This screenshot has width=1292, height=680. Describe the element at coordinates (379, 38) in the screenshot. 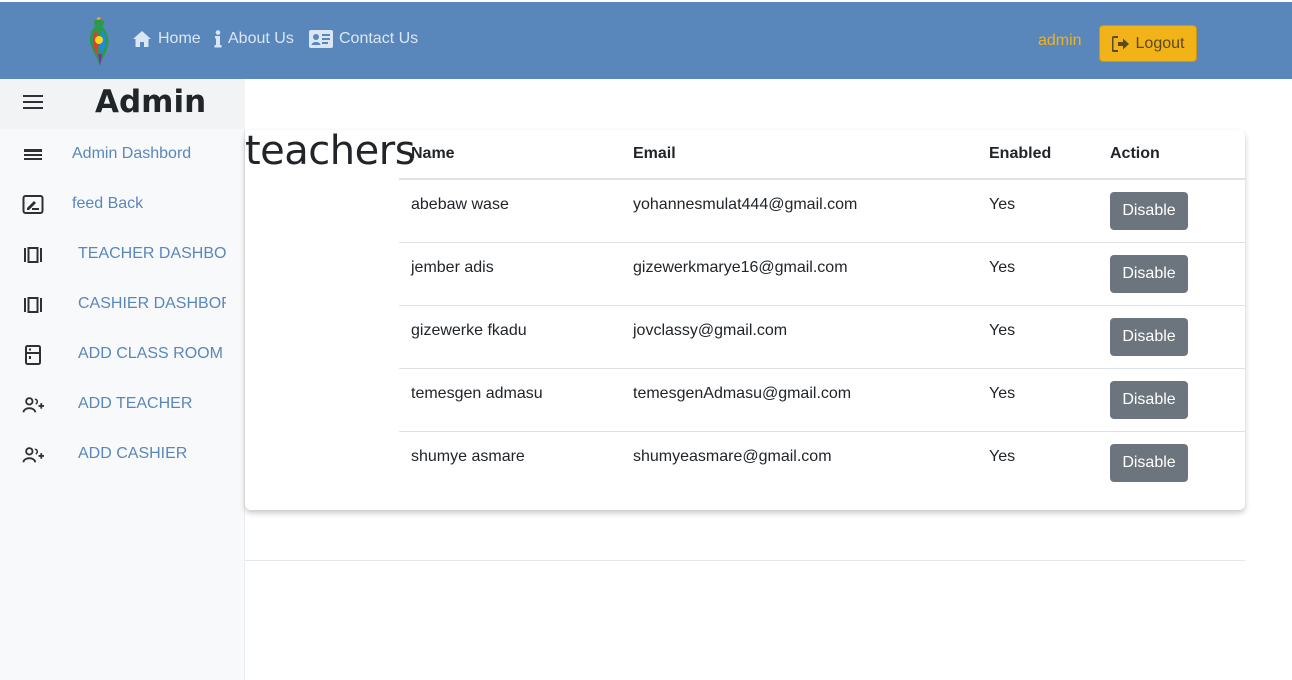

I see `nav-contact-label: Contact Us` at that location.